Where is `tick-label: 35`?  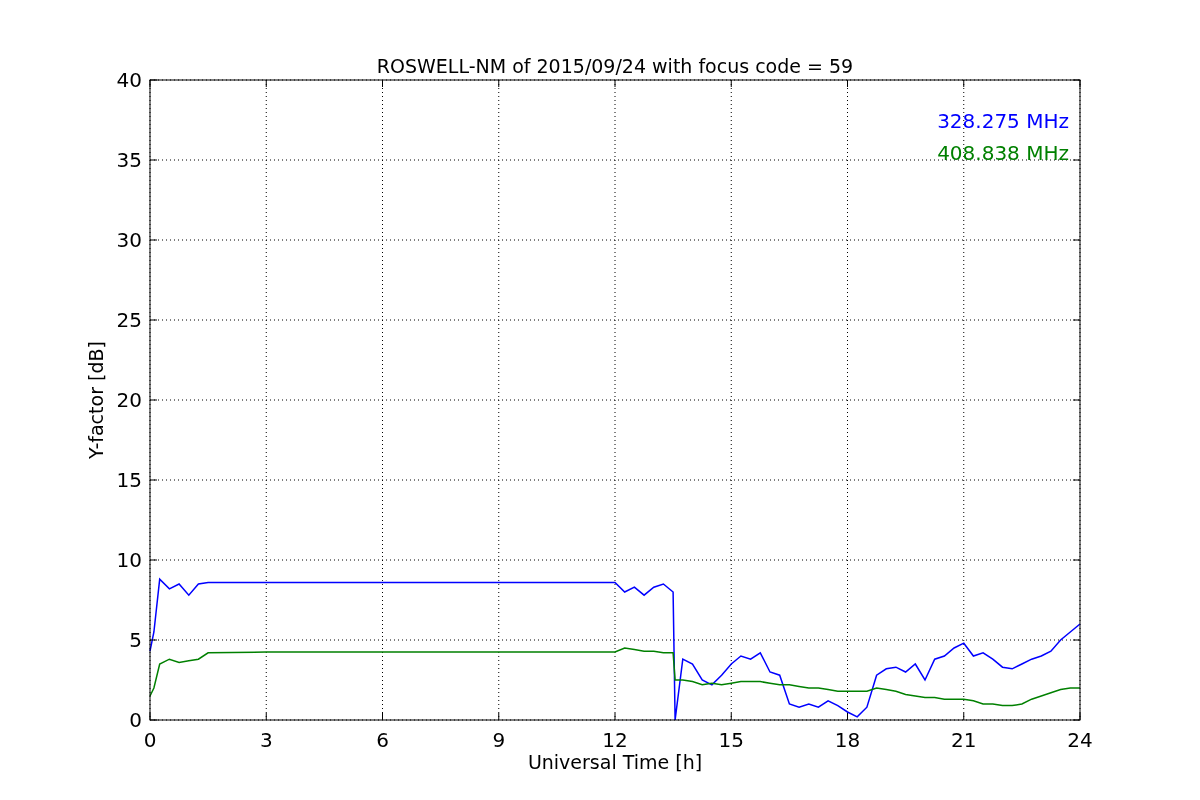 tick-label: 35 is located at coordinates (129, 160).